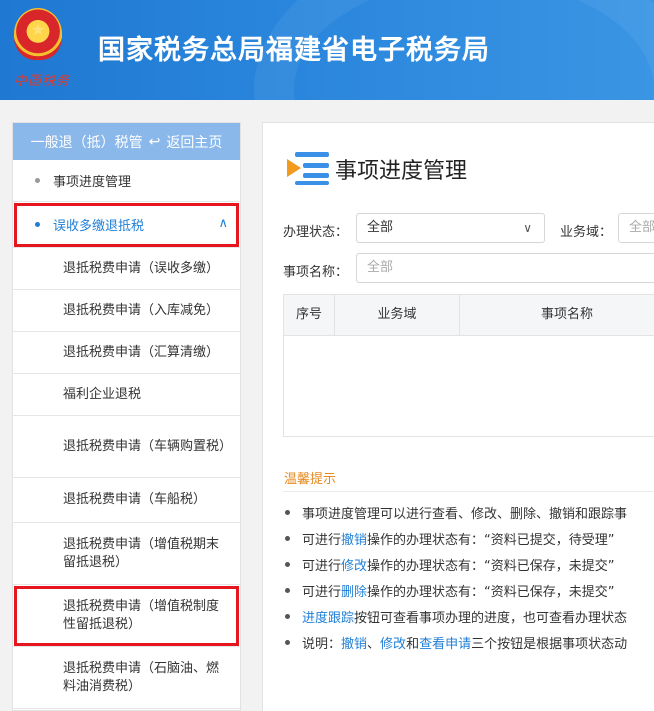 The width and height of the screenshot is (654, 711). I want to click on tip-link: 删除, so click(354, 592).